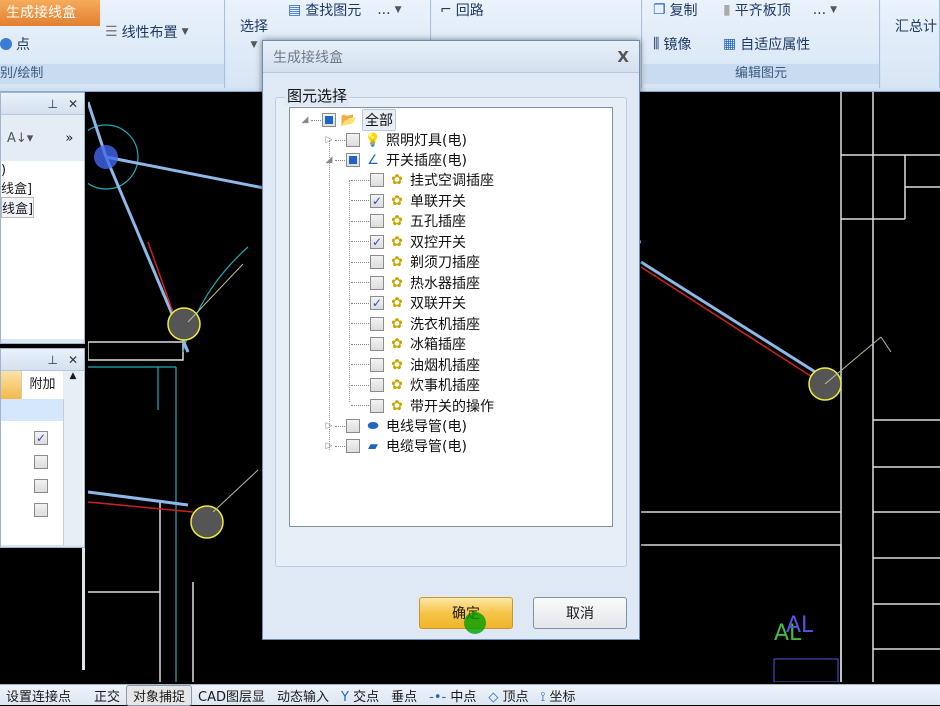 This screenshot has height=706, width=940. What do you see at coordinates (408, 303) in the screenshot?
I see `tree-node-child: ✓ ✿ 双联开关` at bounding box center [408, 303].